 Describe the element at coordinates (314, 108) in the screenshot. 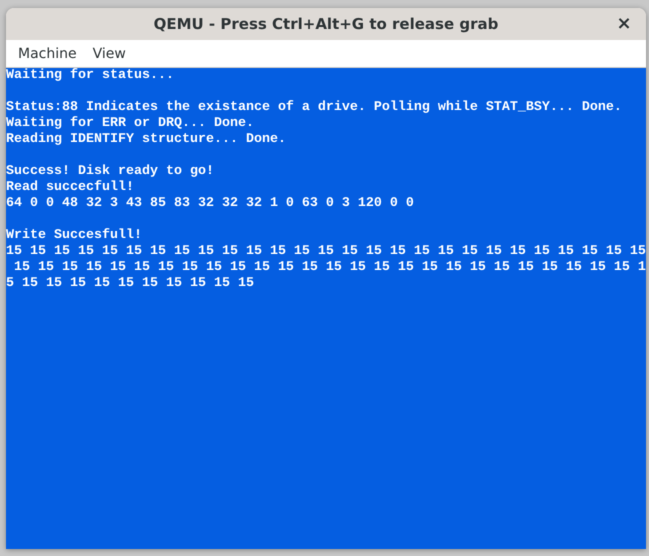

I see `console-line: Status:88 Indicates the existance of a drive. Polling while STAT_BSY... Done.` at that location.